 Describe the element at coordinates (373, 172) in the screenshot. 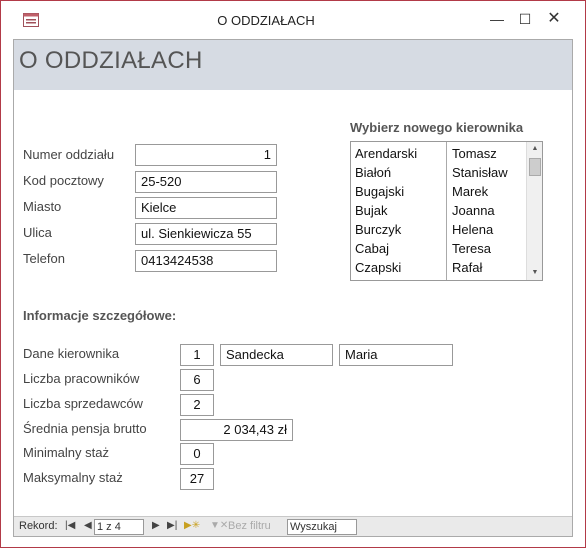

I see `list-item: Białoń` at that location.